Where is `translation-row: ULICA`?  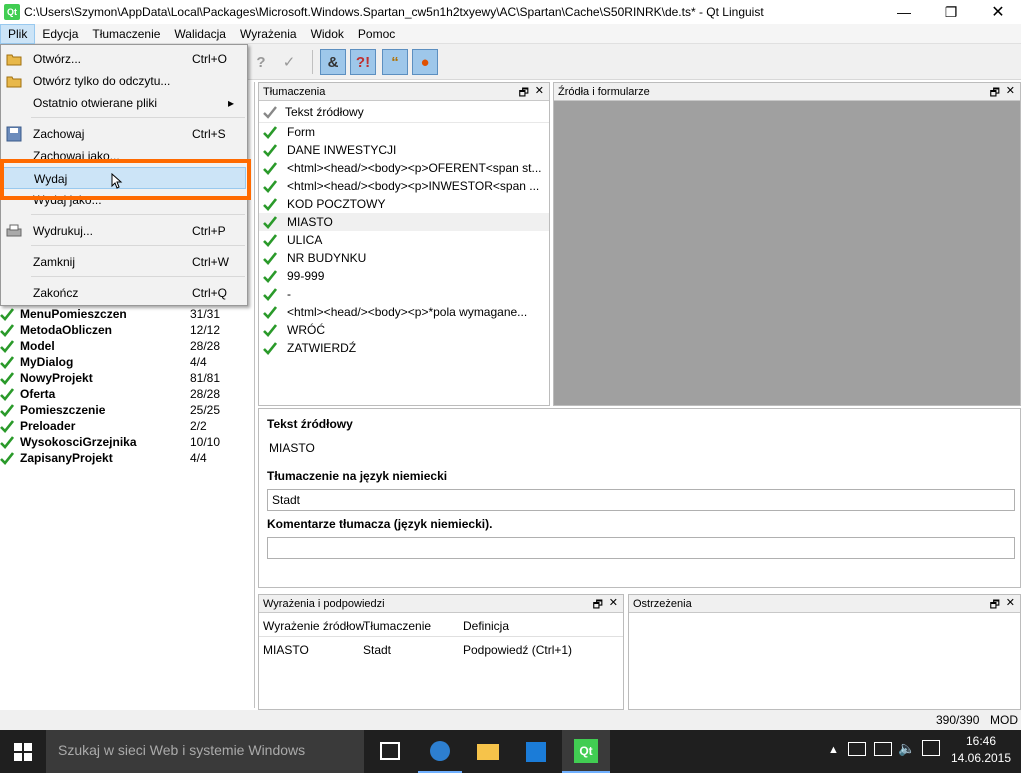 translation-row: ULICA is located at coordinates (404, 240).